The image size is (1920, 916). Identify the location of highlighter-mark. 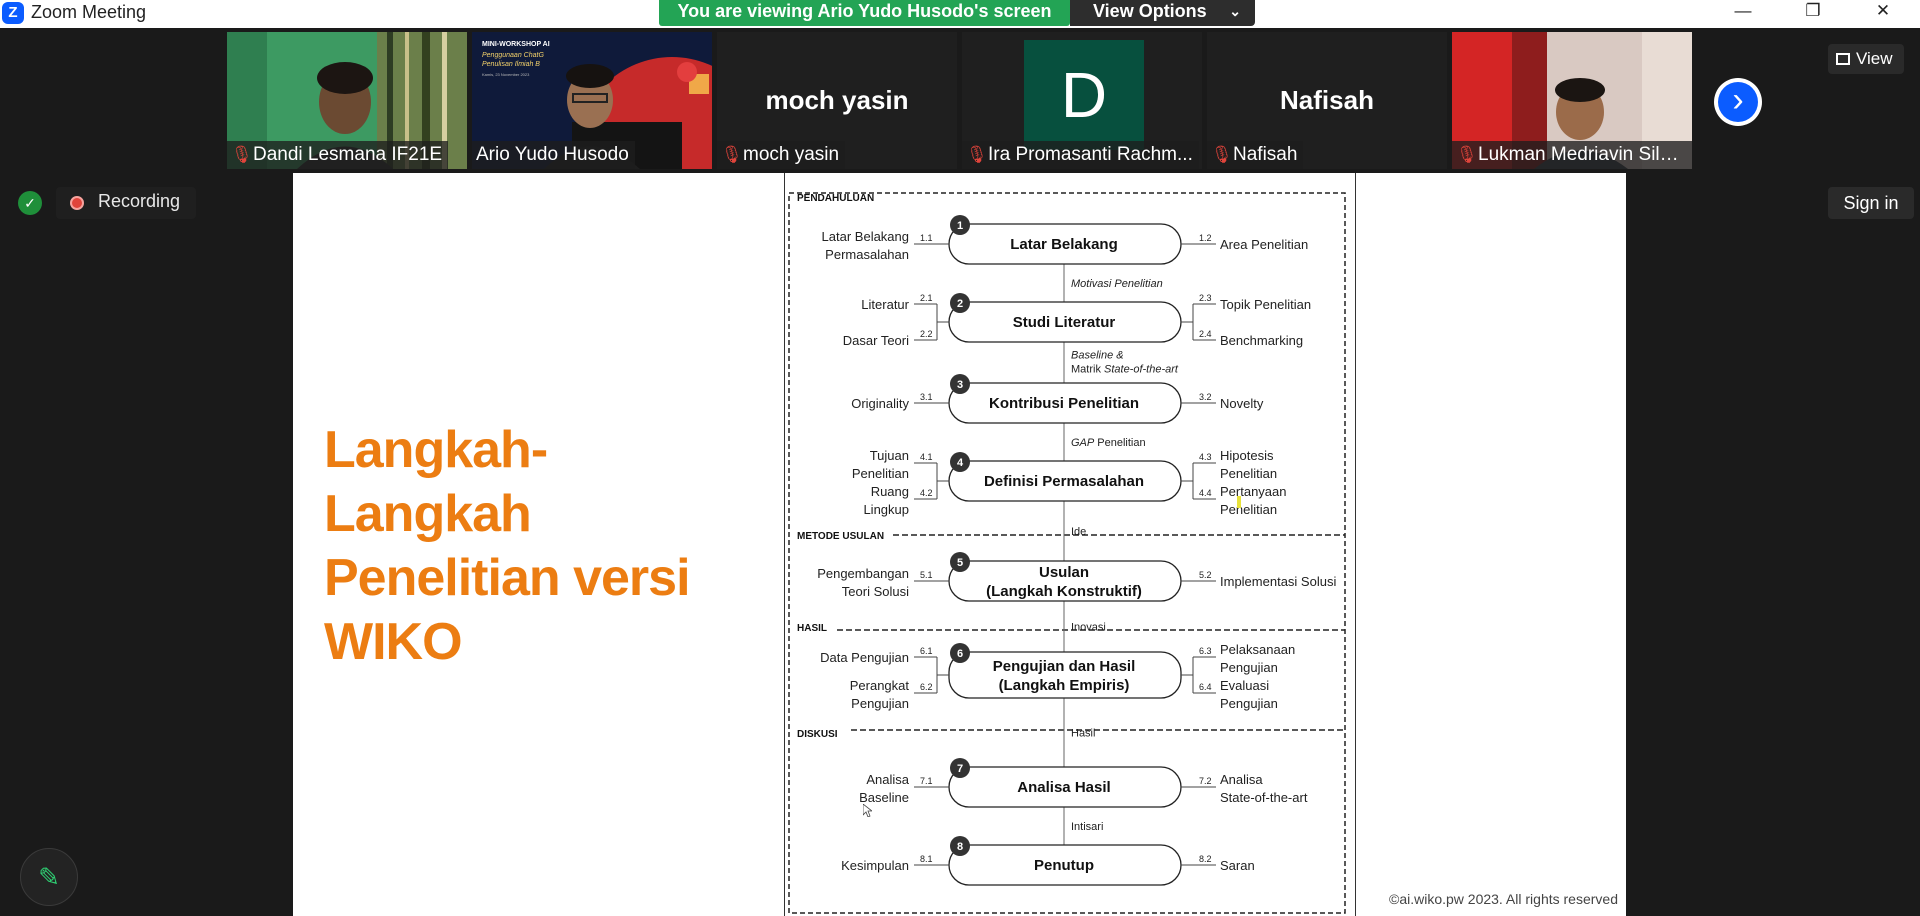
(1239, 502).